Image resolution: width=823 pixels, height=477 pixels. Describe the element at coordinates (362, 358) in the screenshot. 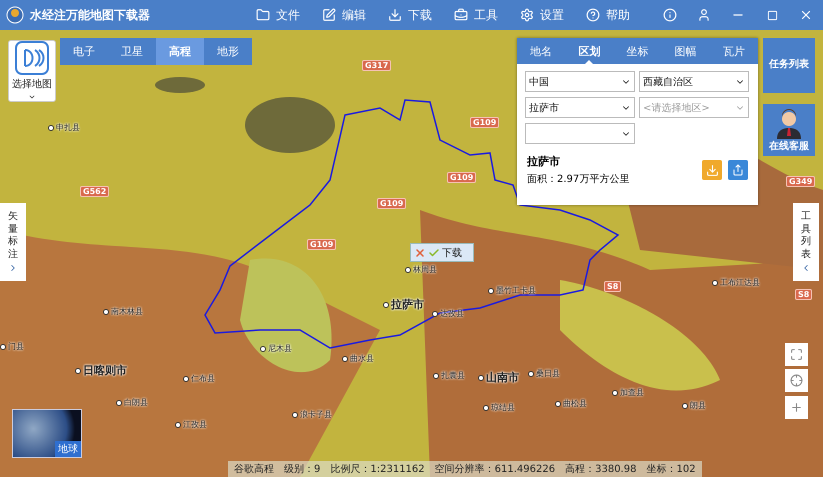

I see `county-label: 曲水县` at that location.